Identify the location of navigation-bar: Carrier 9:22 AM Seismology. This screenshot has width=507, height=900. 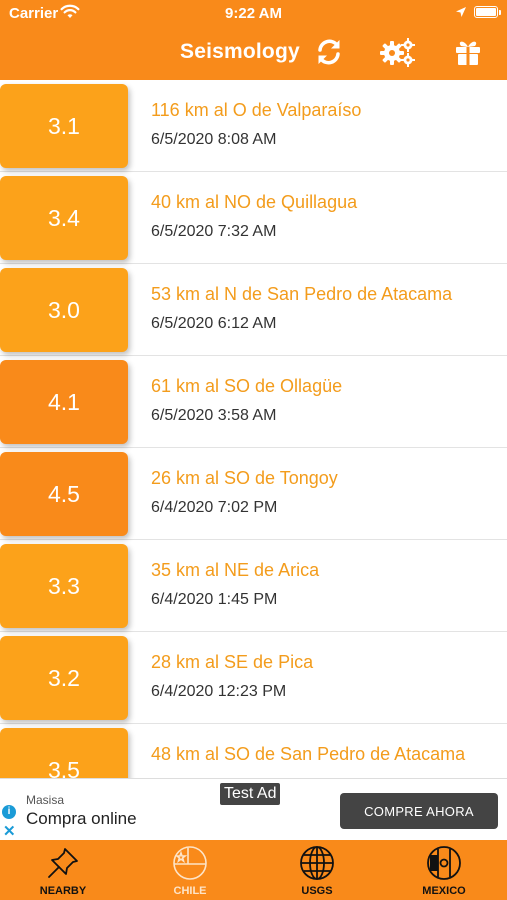
(253, 40).